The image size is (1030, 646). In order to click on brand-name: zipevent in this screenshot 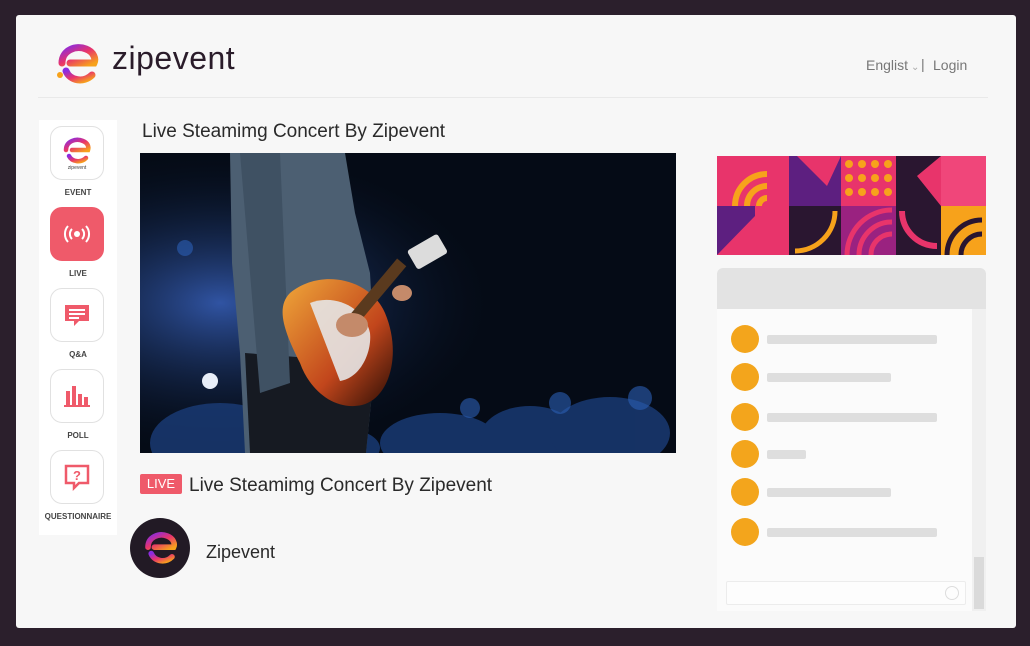, I will do `click(174, 58)`.